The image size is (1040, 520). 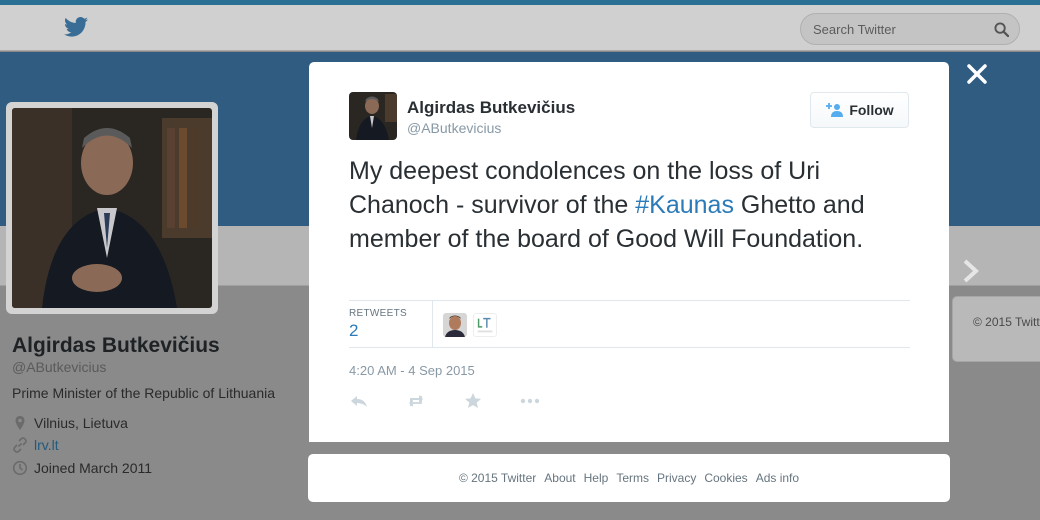 I want to click on footer-link-cookies: Cookies, so click(x=725, y=478).